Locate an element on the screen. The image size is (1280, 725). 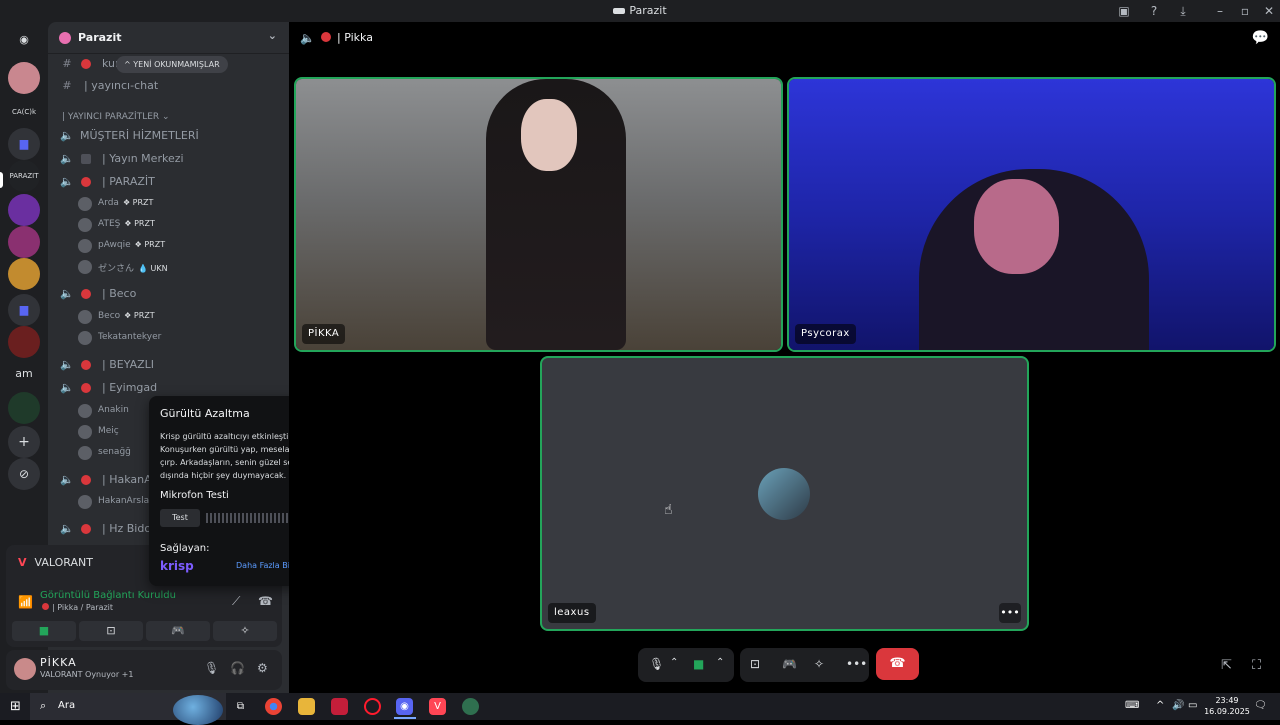
voice-user: ゼンさん 💧 UKN is located at coordinates (183, 267).